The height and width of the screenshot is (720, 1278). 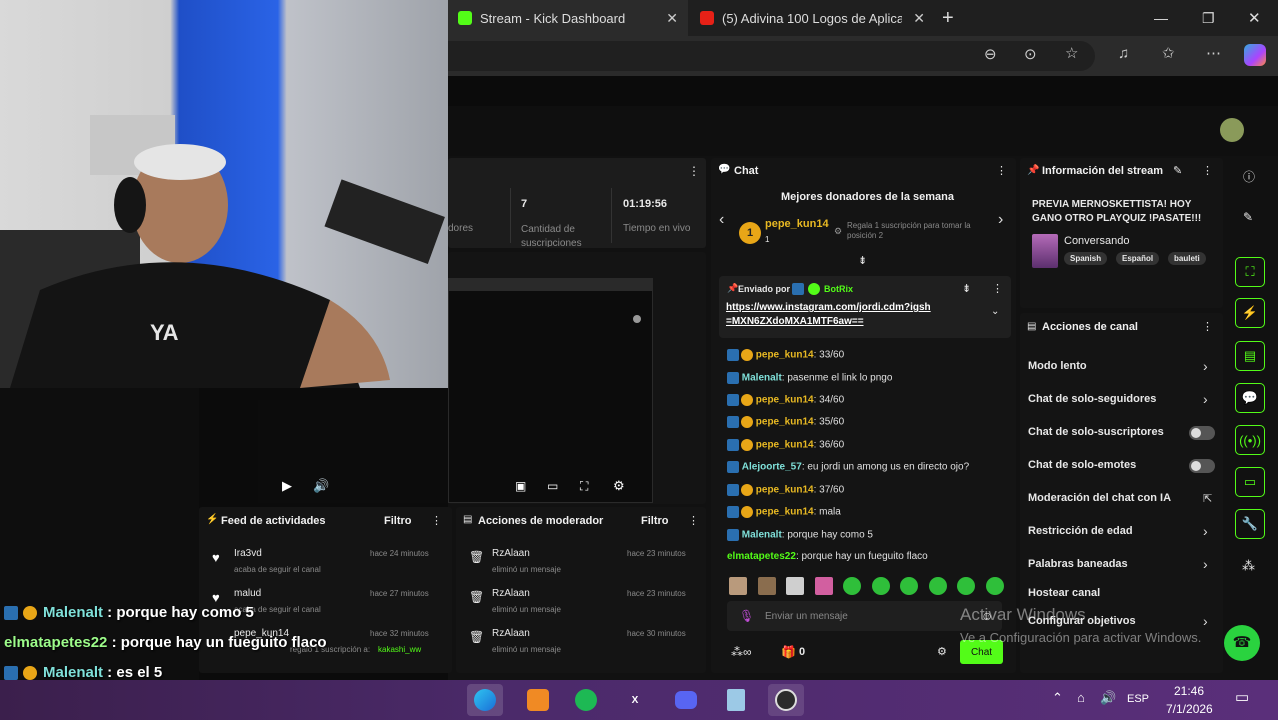 What do you see at coordinates (1138, 699) in the screenshot?
I see `language-indicator: ESP` at bounding box center [1138, 699].